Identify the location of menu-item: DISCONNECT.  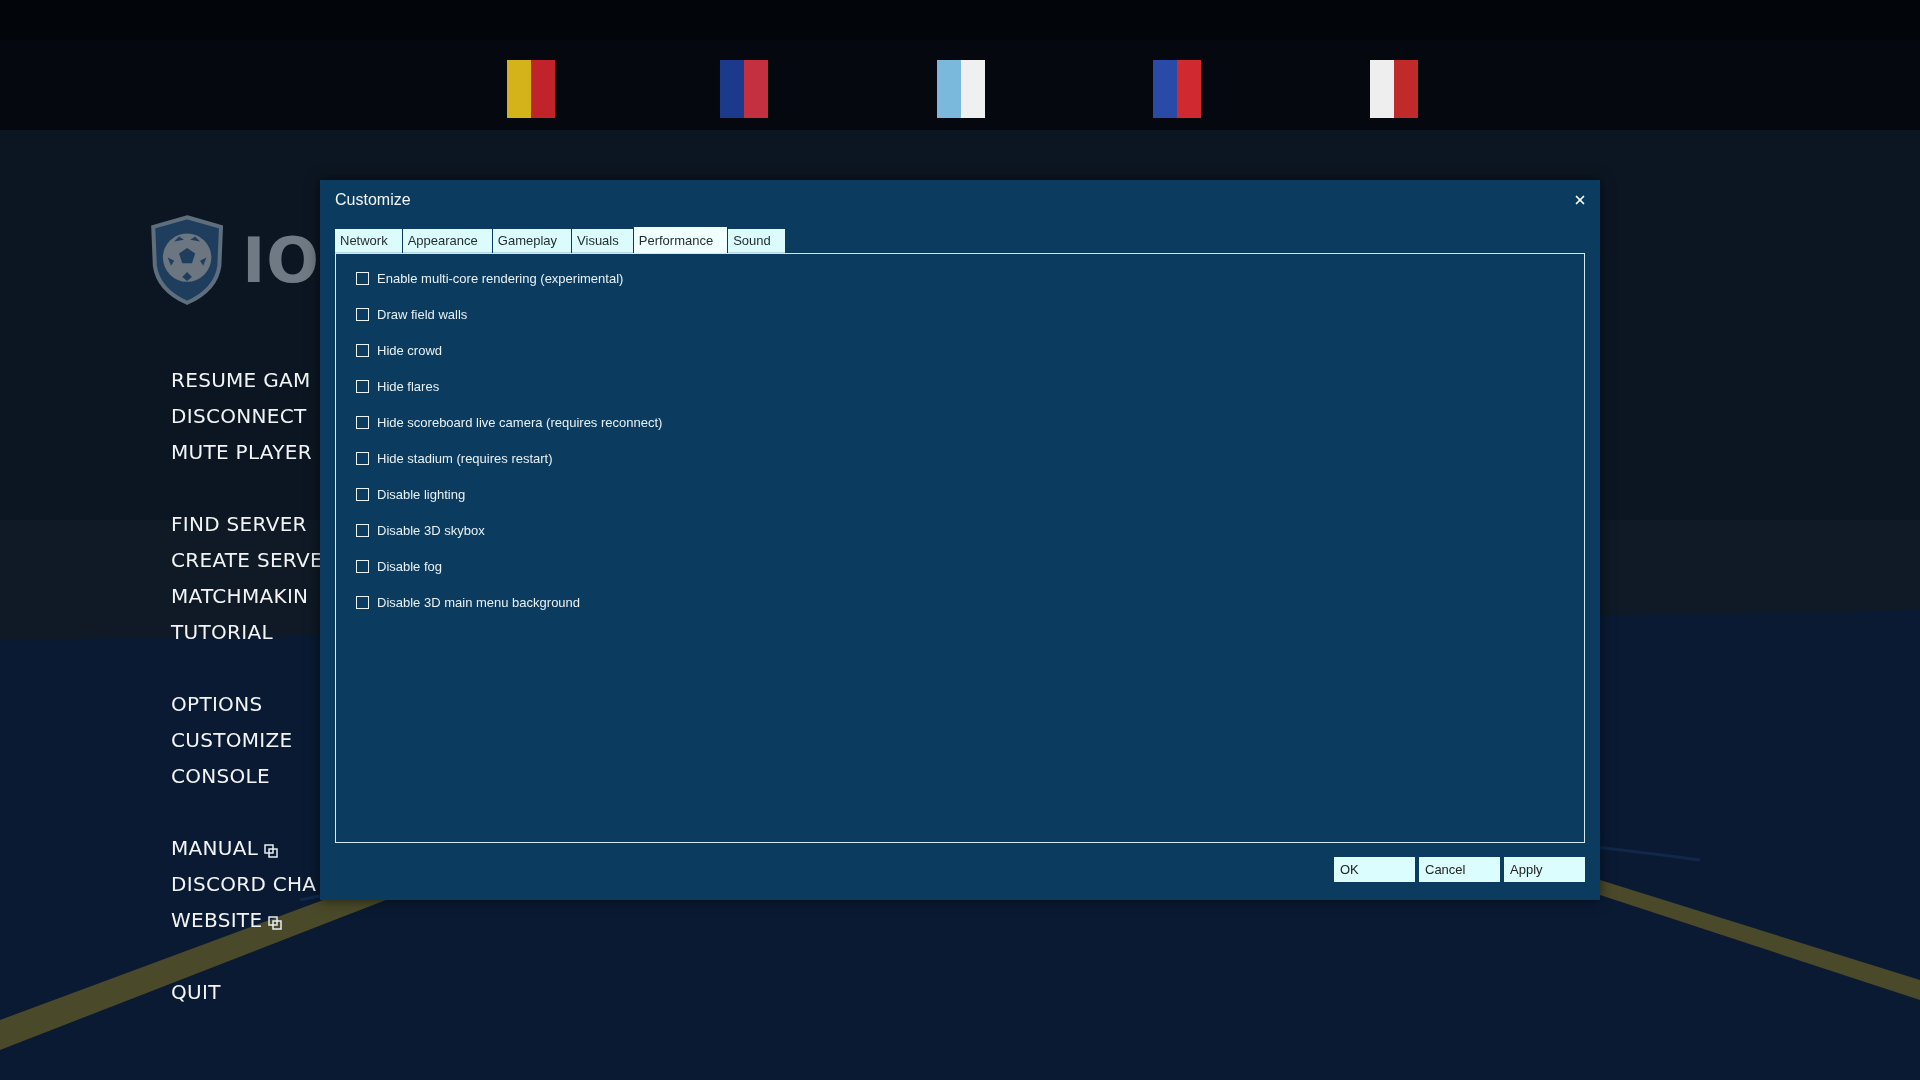
(239, 416).